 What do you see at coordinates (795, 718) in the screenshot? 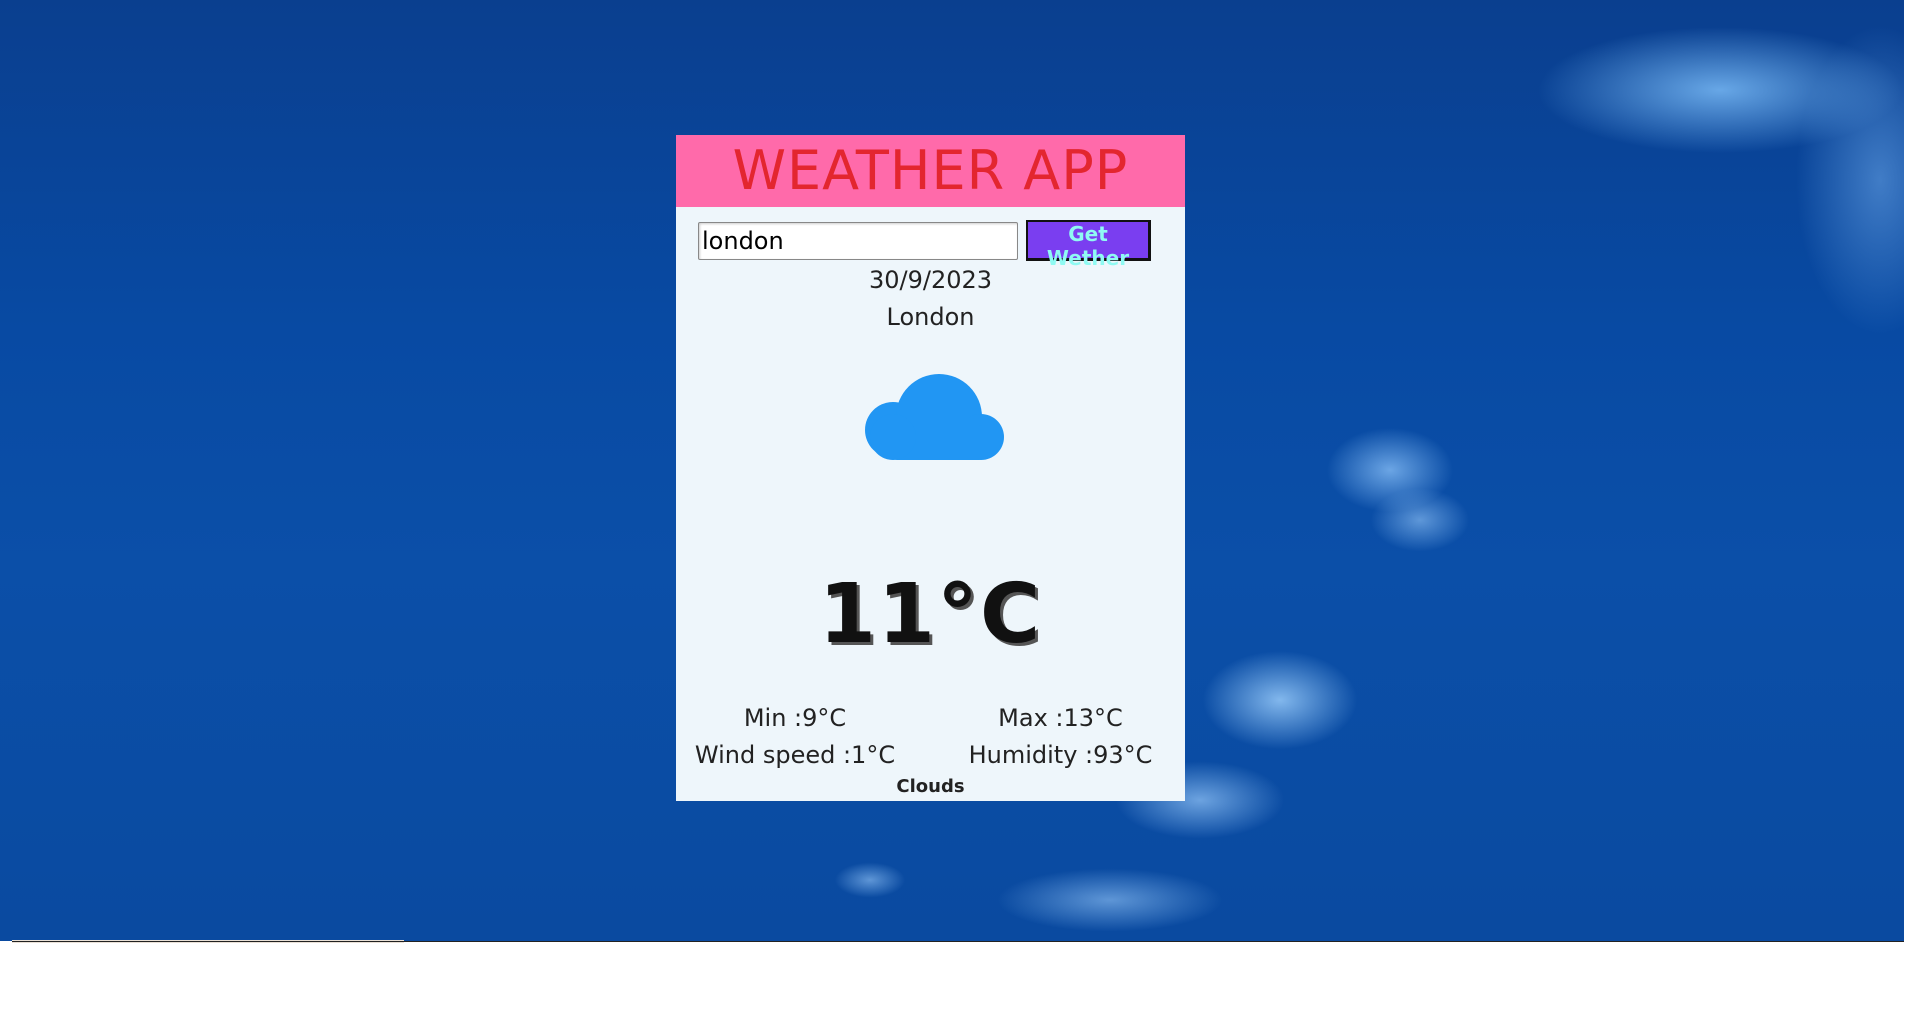
I see `min-temperature: Min :9°C` at bounding box center [795, 718].